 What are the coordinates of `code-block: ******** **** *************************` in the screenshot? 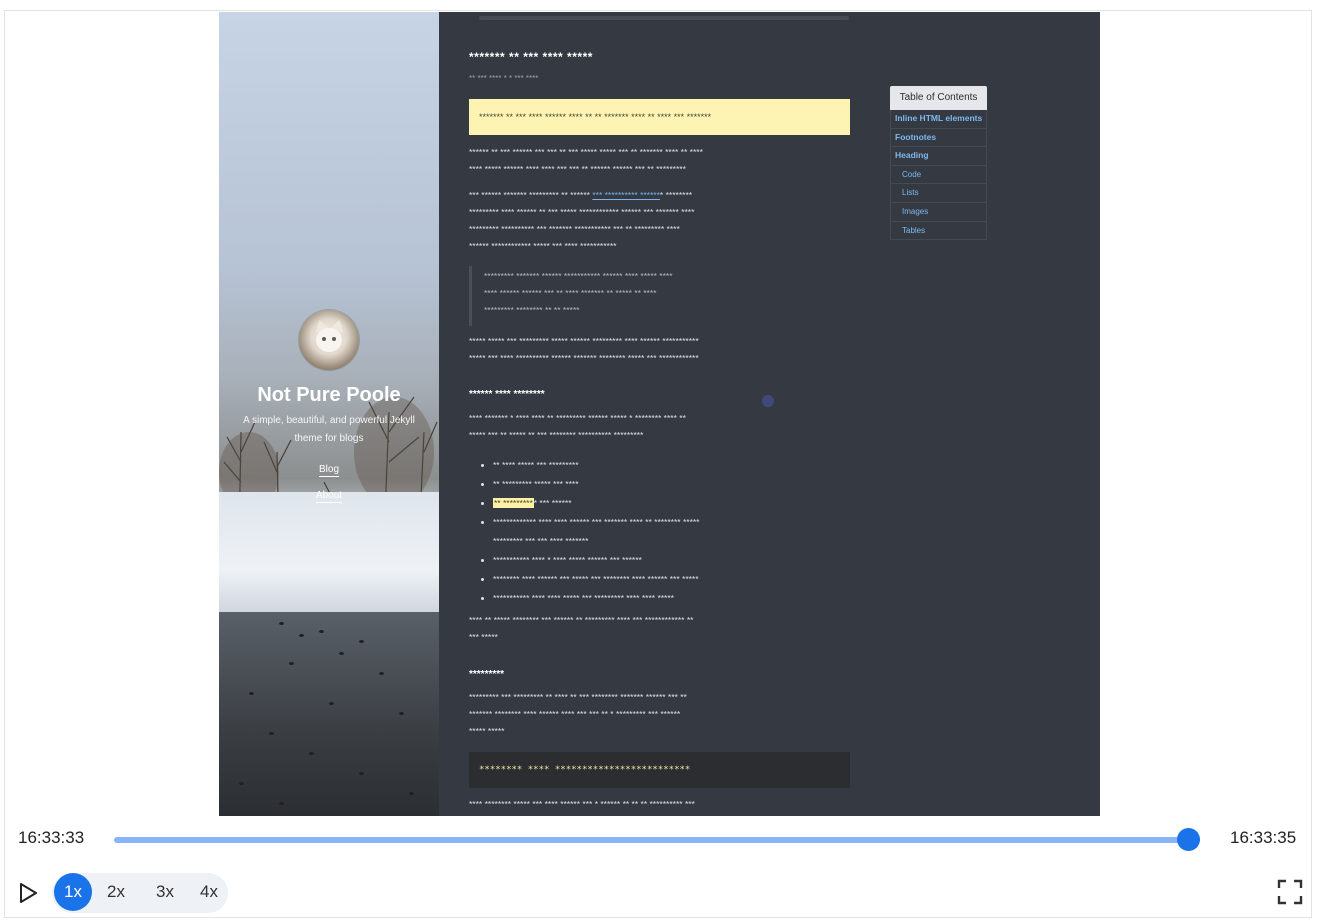 It's located at (659, 770).